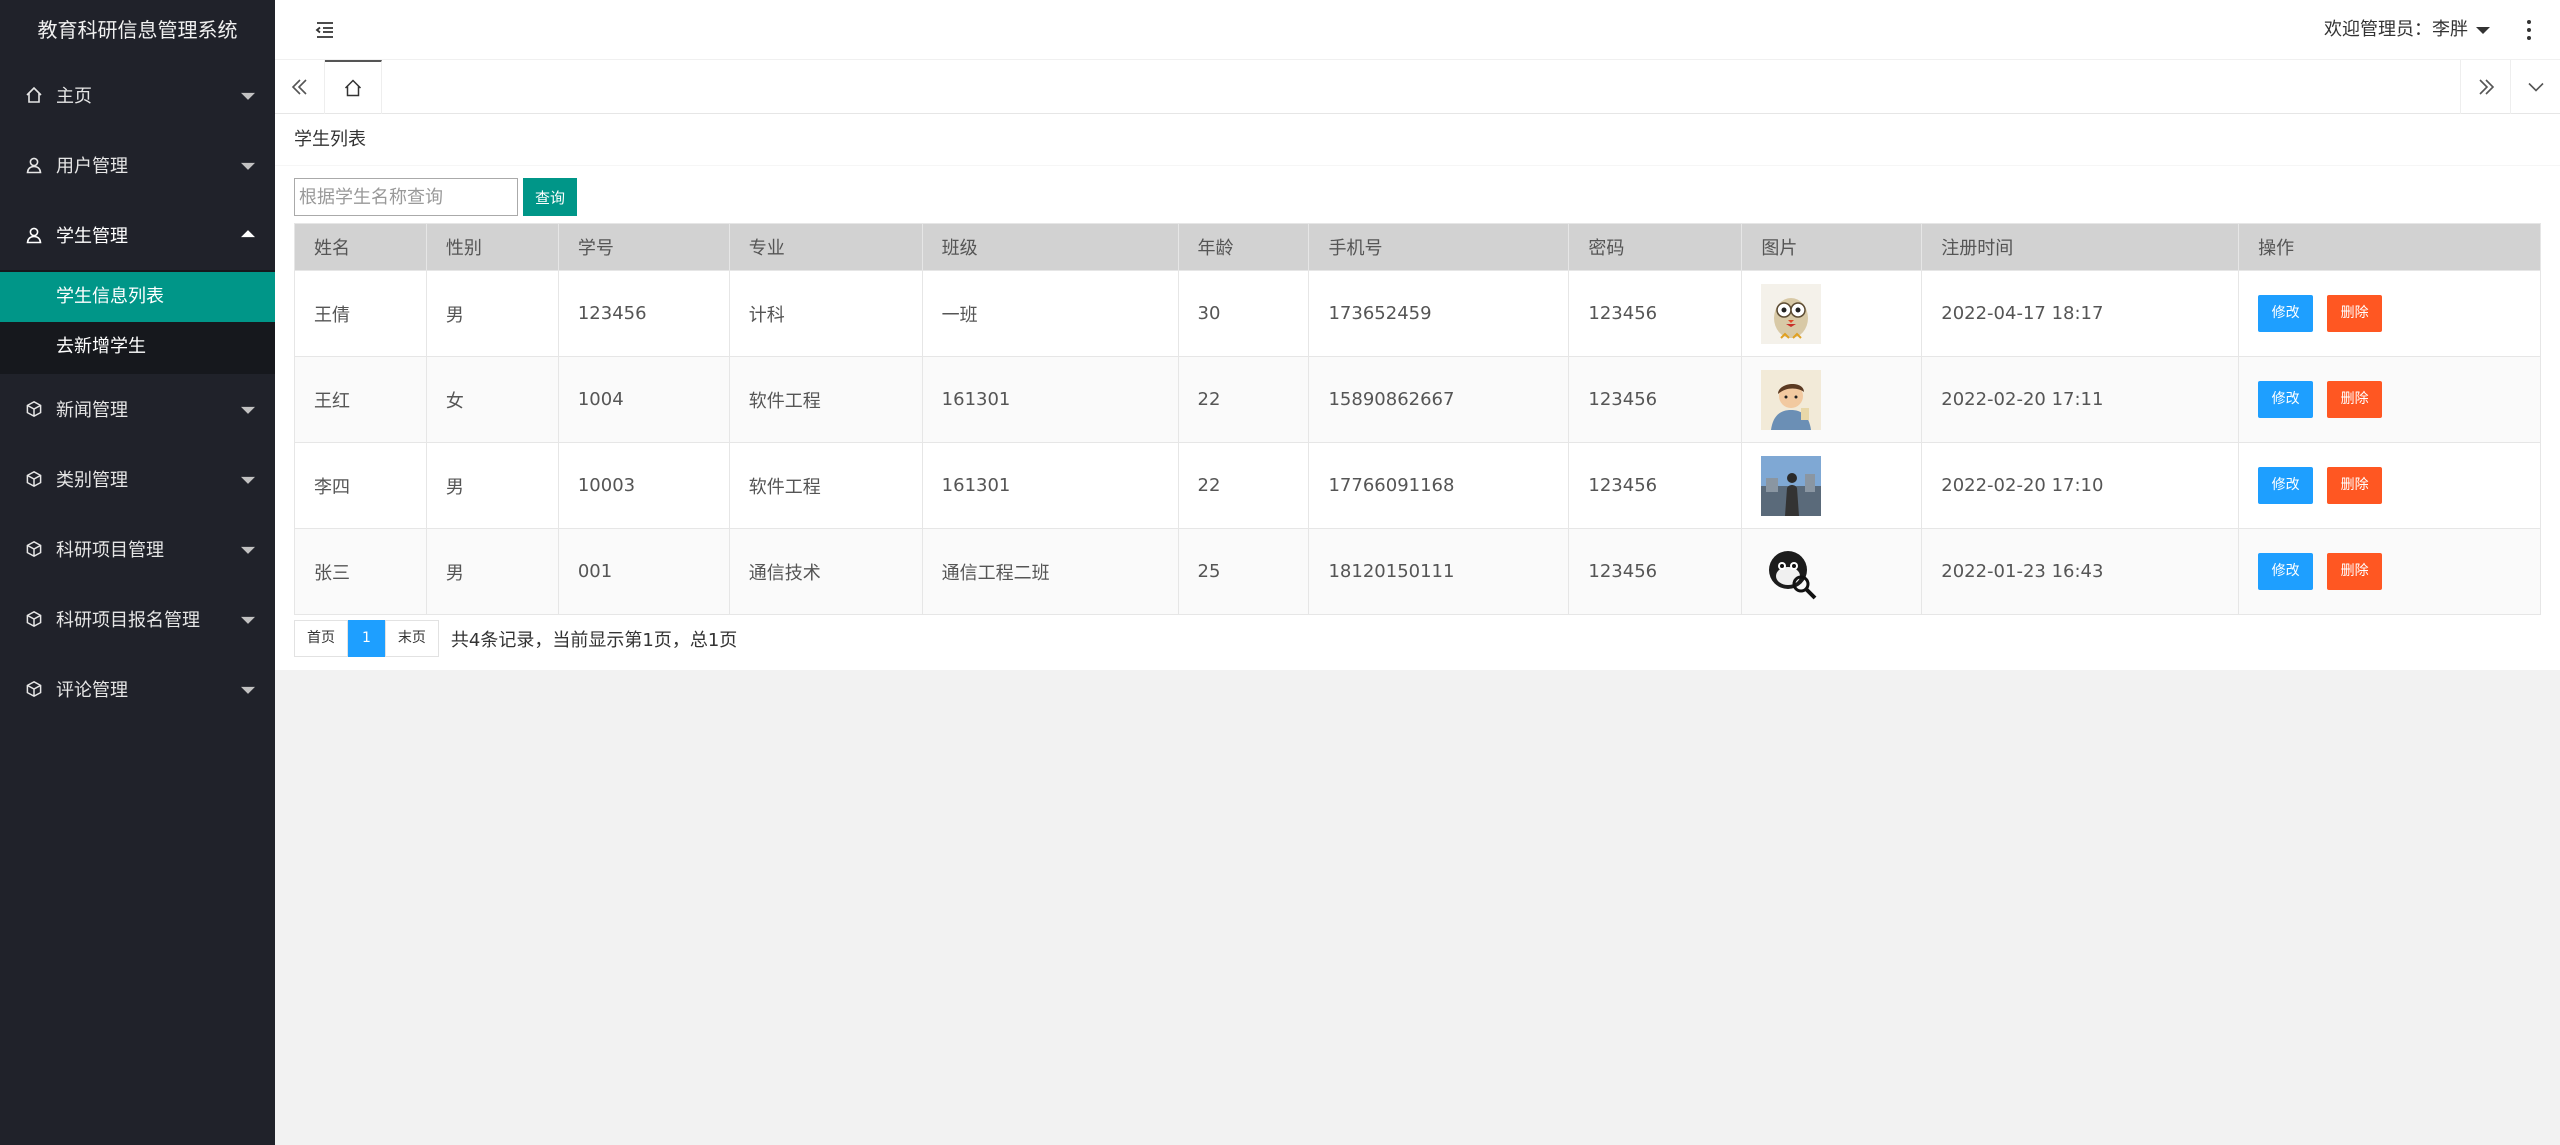 The image size is (2560, 1145). Describe the element at coordinates (1791, 571) in the screenshot. I see `monkey-avatar-image` at that location.